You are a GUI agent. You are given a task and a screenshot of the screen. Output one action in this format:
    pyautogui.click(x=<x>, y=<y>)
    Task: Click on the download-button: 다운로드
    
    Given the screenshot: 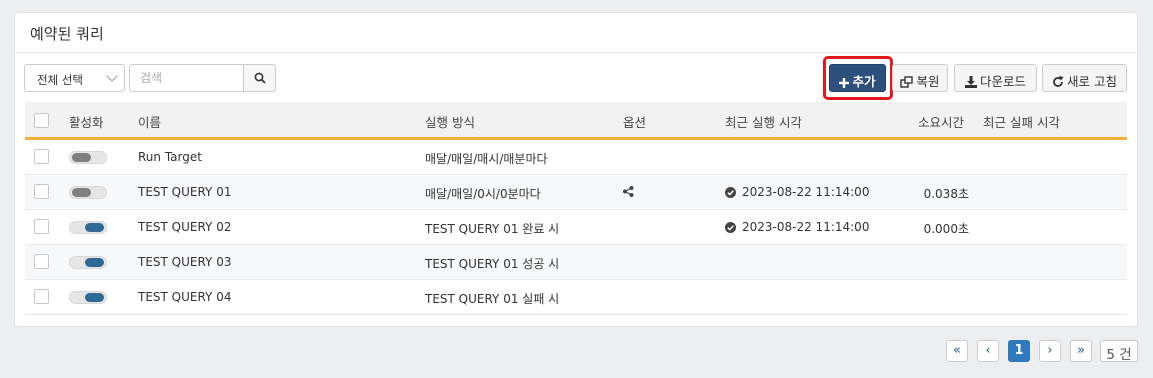 What is the action you would take?
    pyautogui.click(x=995, y=78)
    